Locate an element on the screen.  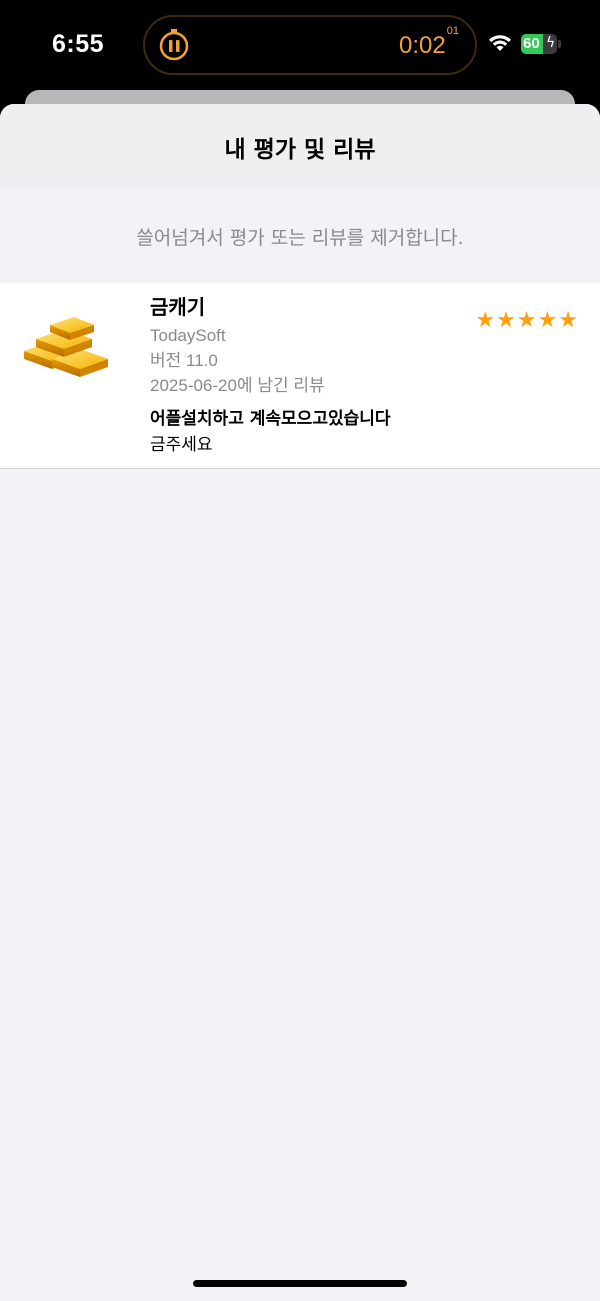
review-date: 2025-06-20에 남긴 리뷰 is located at coordinates (237, 385).